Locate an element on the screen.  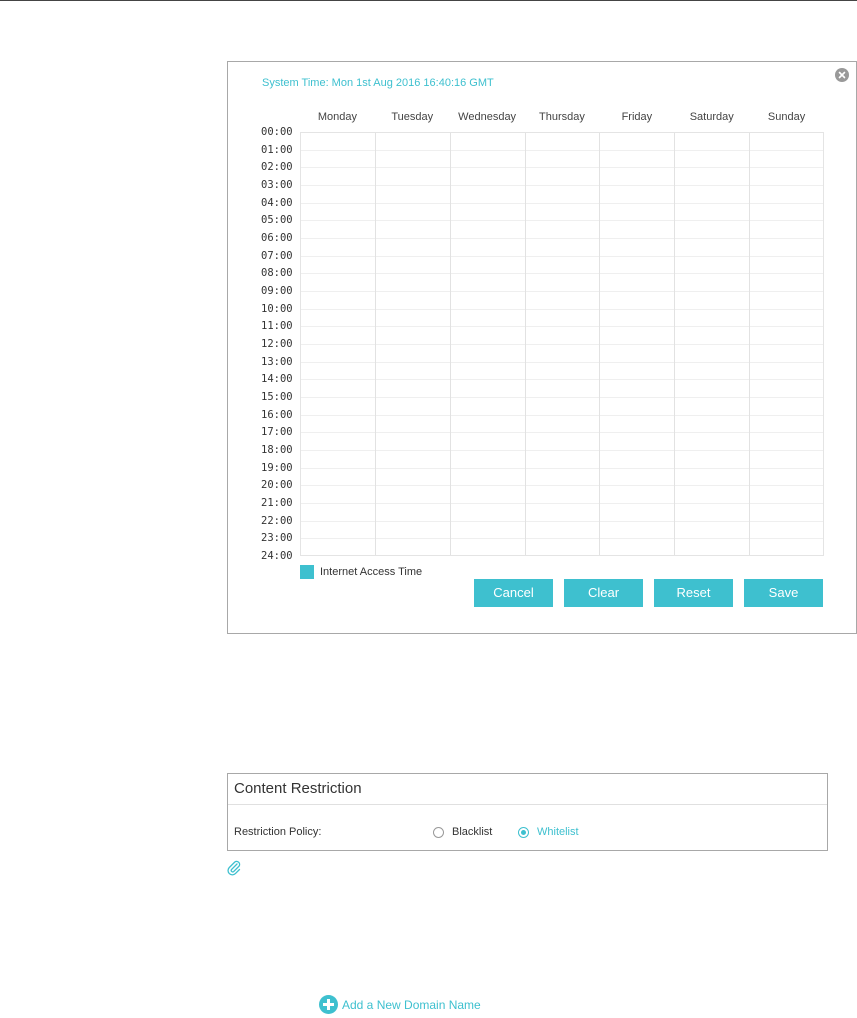
hour-label: 15:00 is located at coordinates (277, 397).